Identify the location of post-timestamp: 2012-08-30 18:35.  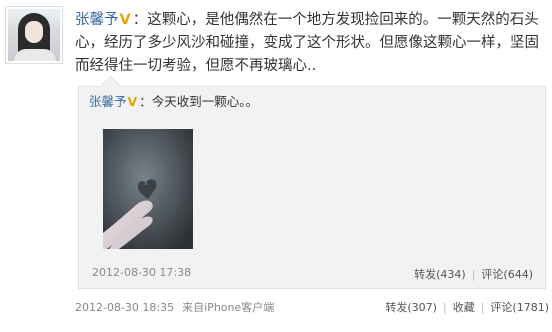
(124, 307).